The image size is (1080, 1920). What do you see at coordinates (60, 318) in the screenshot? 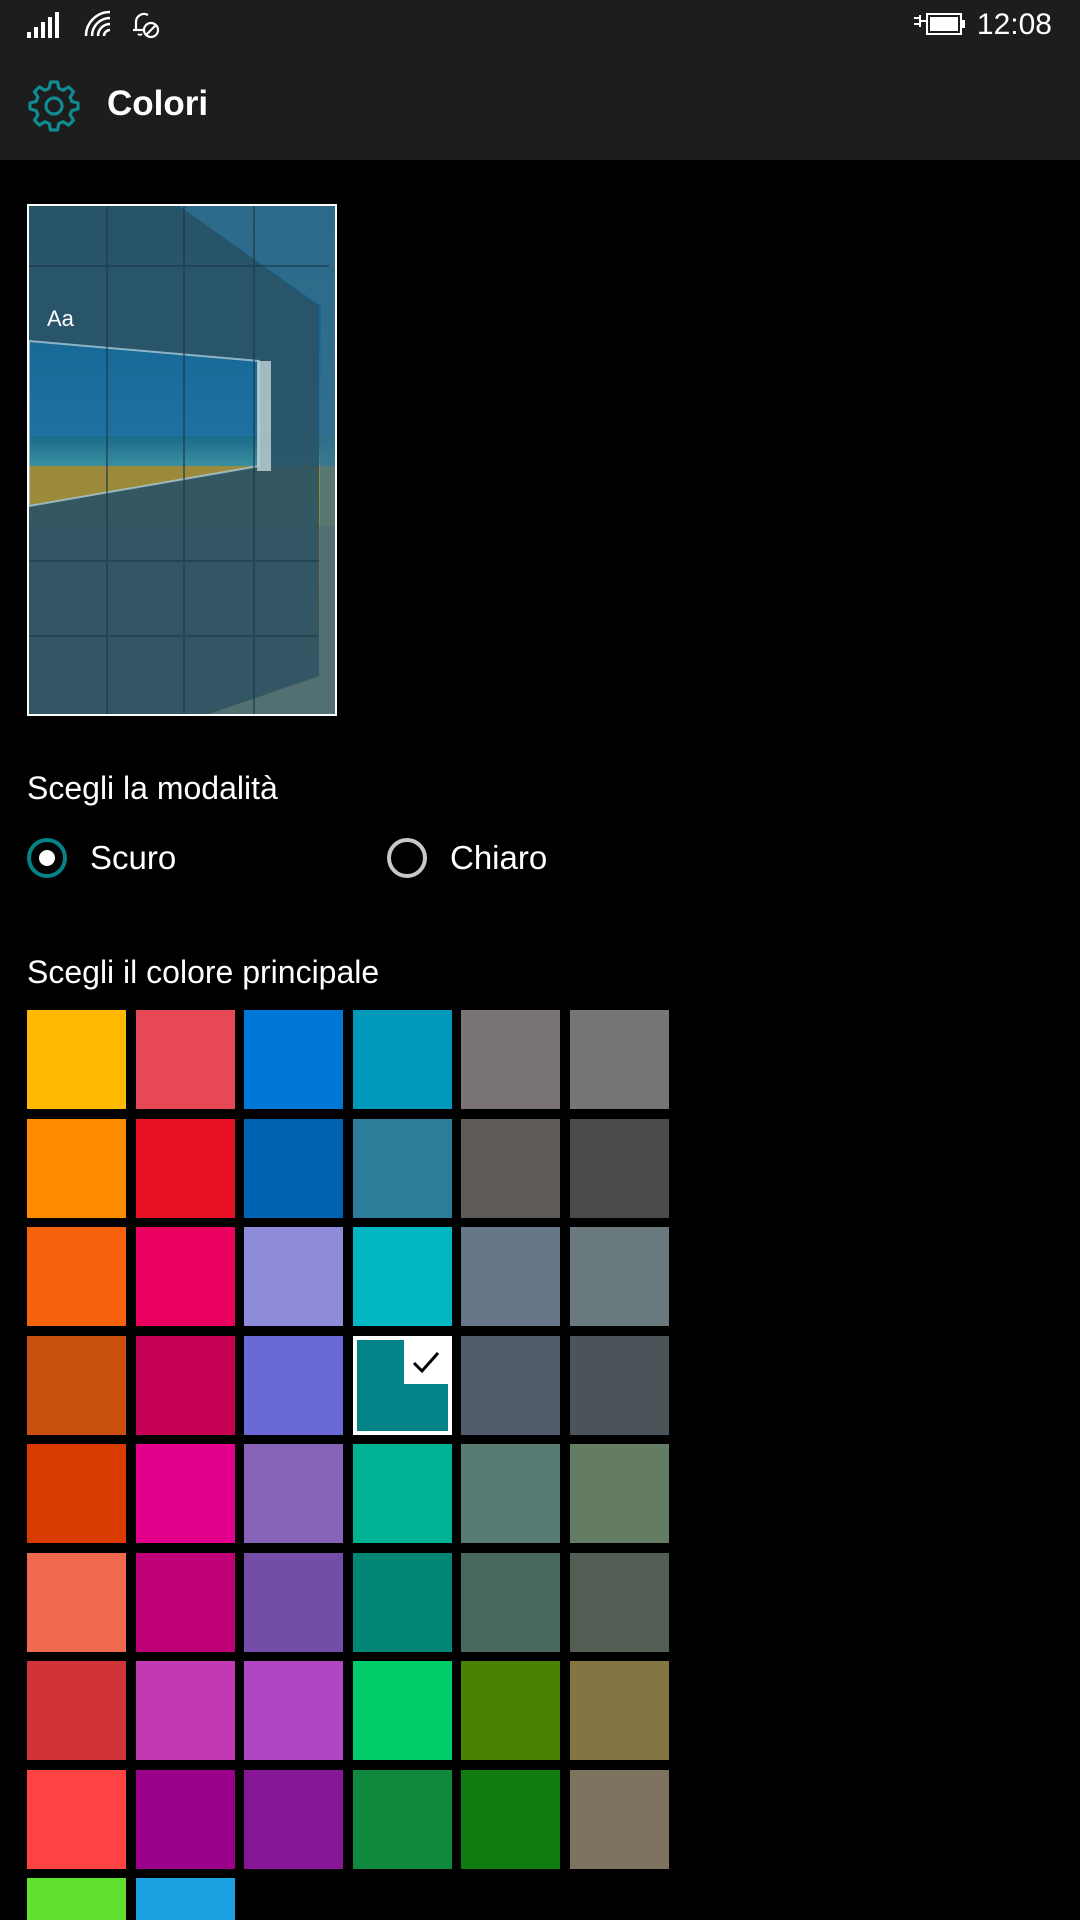
I see `preview-sample-text: Aa` at bounding box center [60, 318].